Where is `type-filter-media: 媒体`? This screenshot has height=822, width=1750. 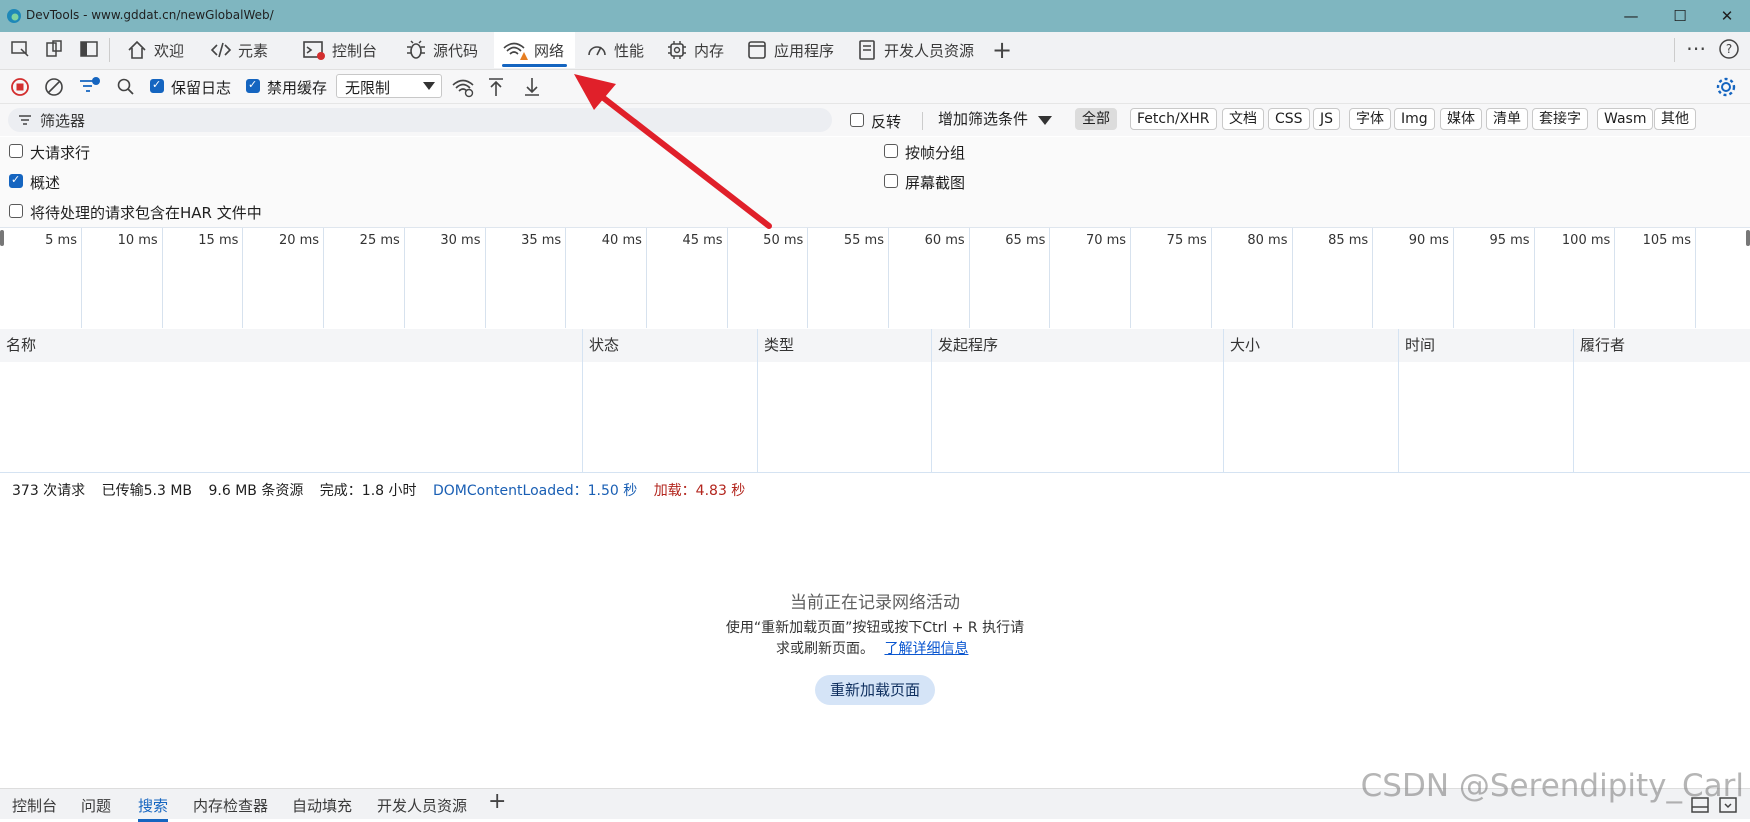
type-filter-media: 媒体 is located at coordinates (1461, 119).